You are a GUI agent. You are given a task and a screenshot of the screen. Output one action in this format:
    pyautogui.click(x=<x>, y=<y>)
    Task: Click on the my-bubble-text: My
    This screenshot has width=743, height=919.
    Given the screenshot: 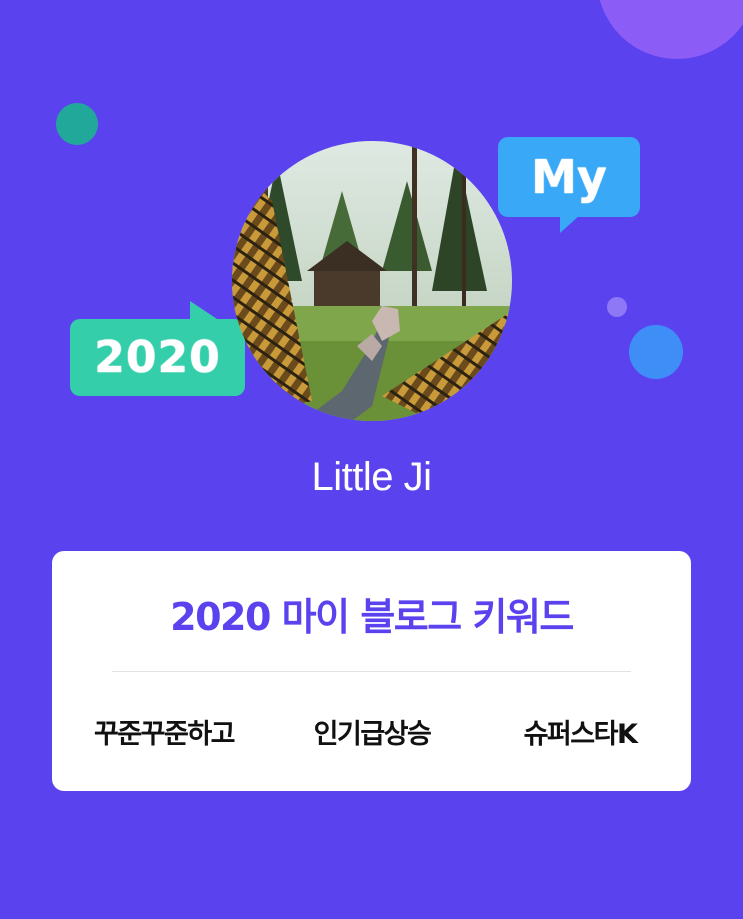 What is the action you would take?
    pyautogui.click(x=569, y=177)
    